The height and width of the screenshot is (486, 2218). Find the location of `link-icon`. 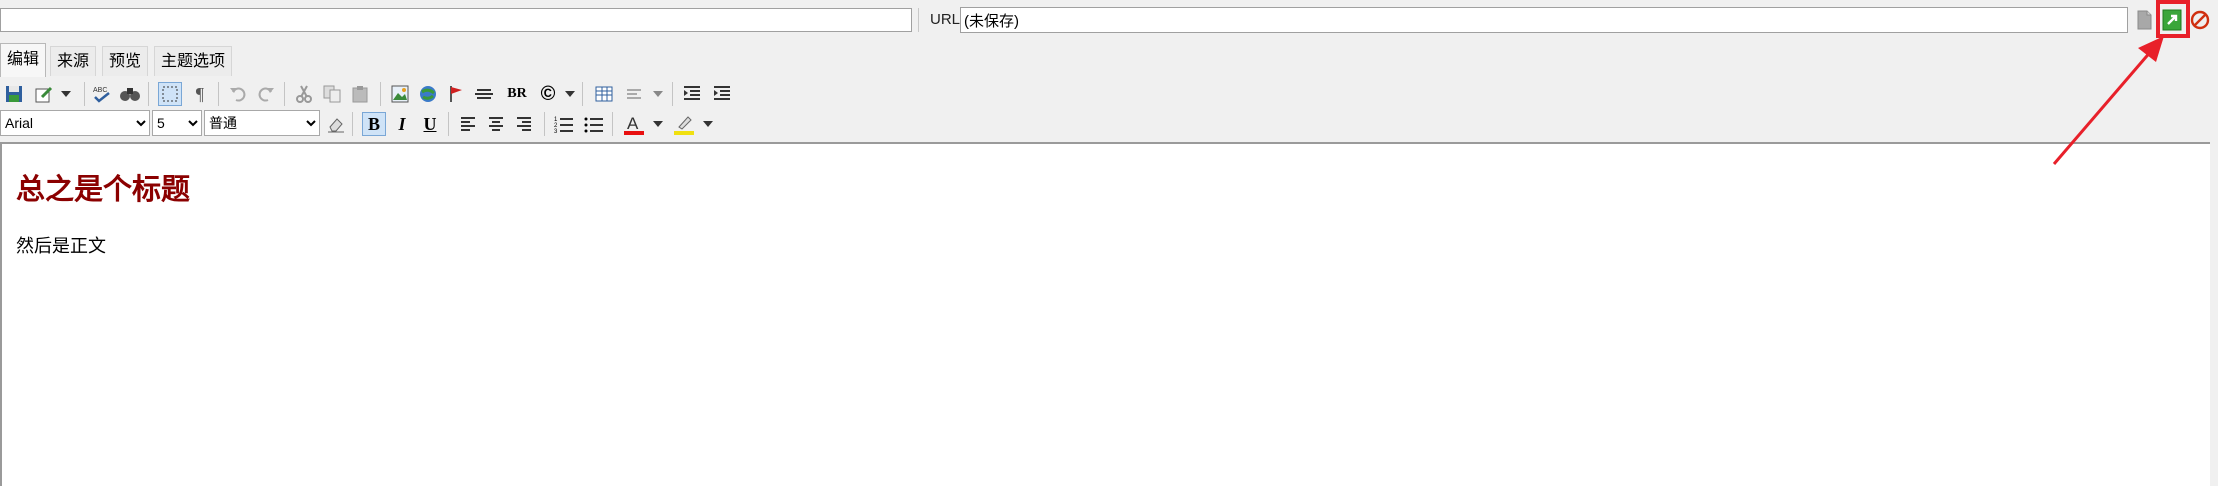

link-icon is located at coordinates (428, 94).